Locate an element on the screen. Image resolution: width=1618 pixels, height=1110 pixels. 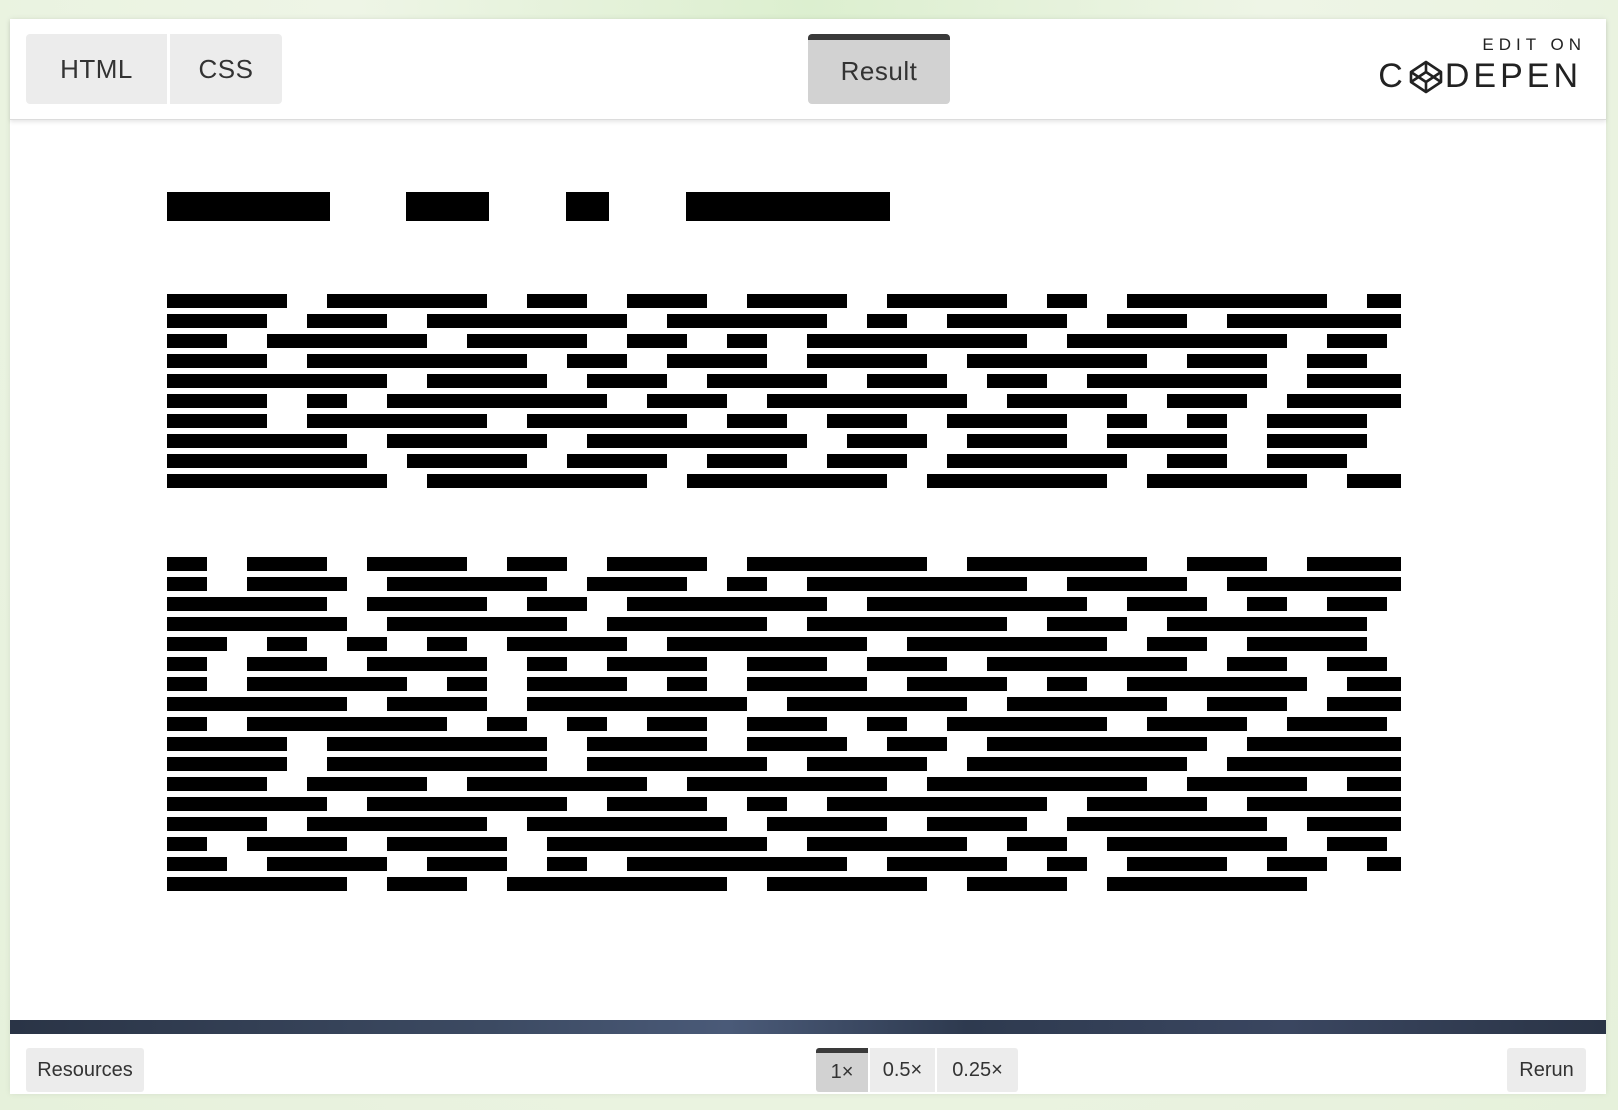
rerun-button: Rerun is located at coordinates (1546, 1070).